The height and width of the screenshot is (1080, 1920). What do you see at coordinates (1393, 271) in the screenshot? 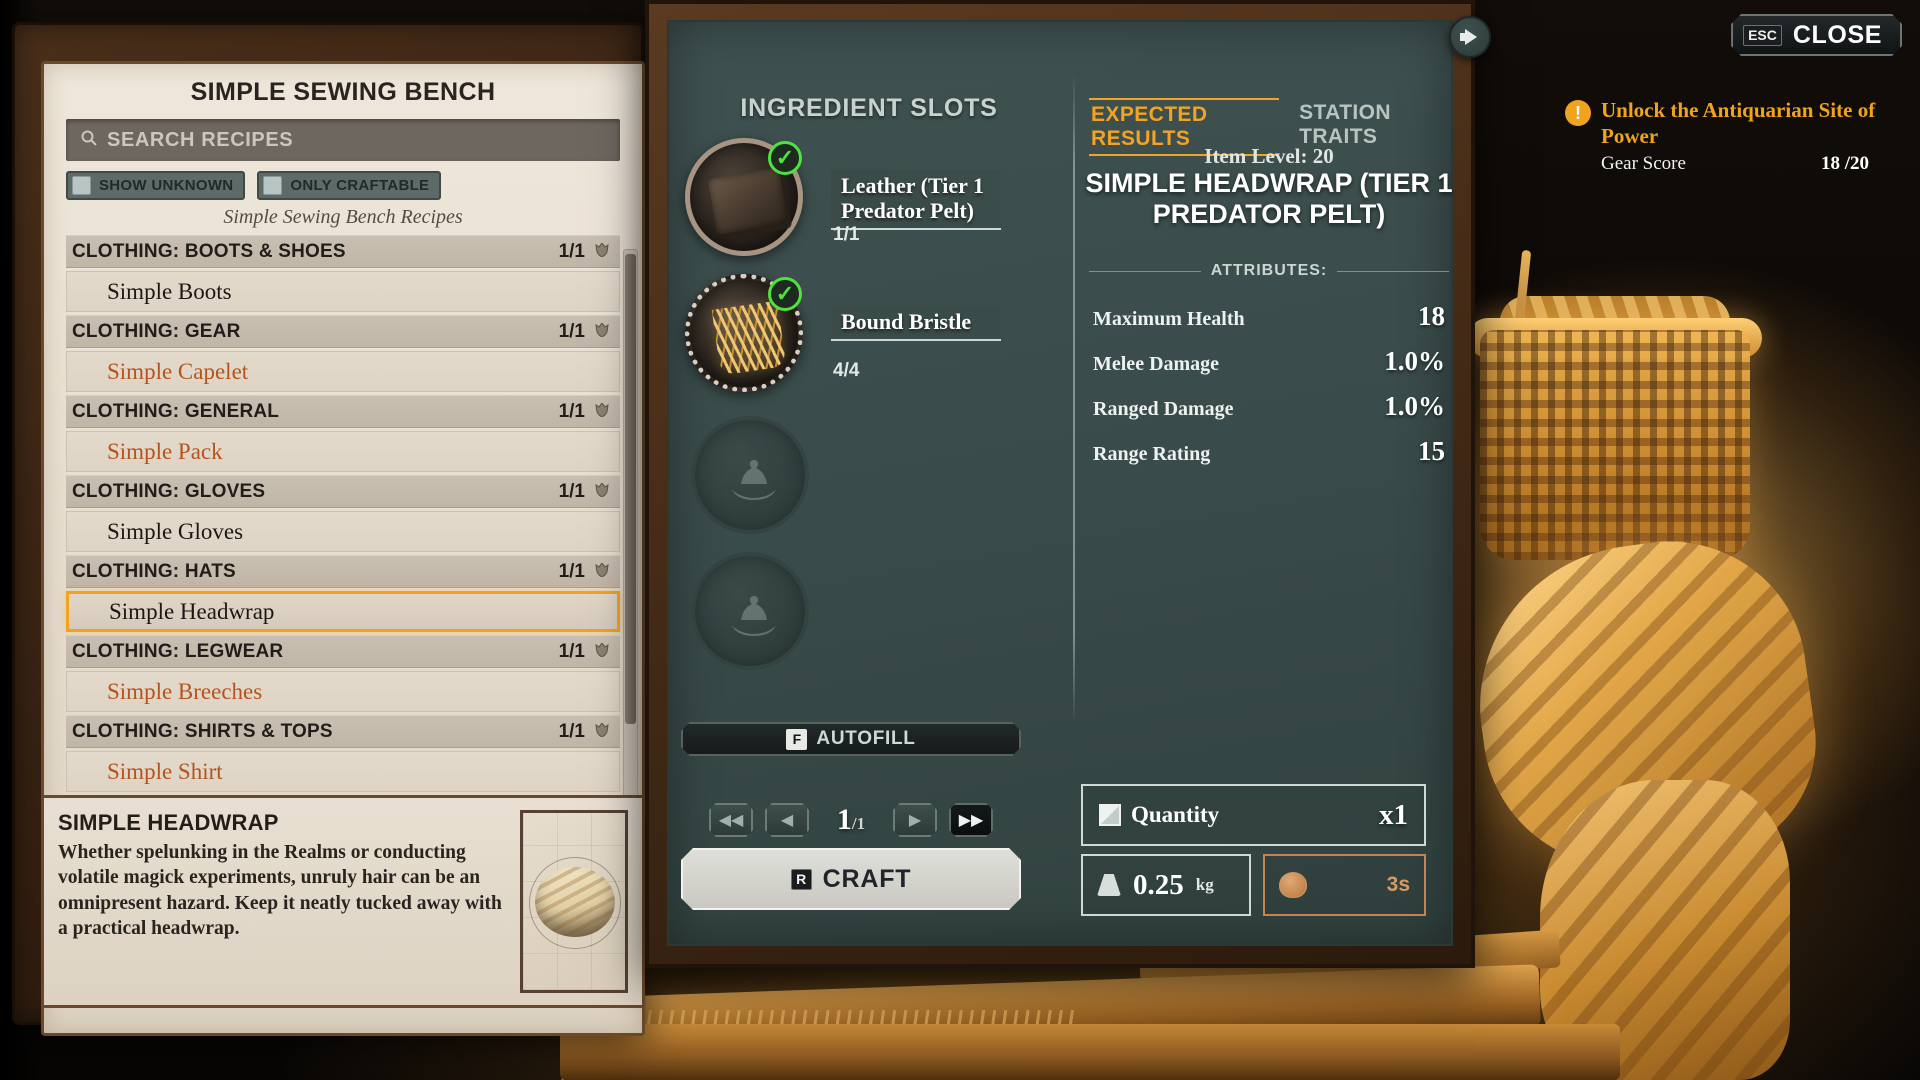
I see `attributes-rule-right` at bounding box center [1393, 271].